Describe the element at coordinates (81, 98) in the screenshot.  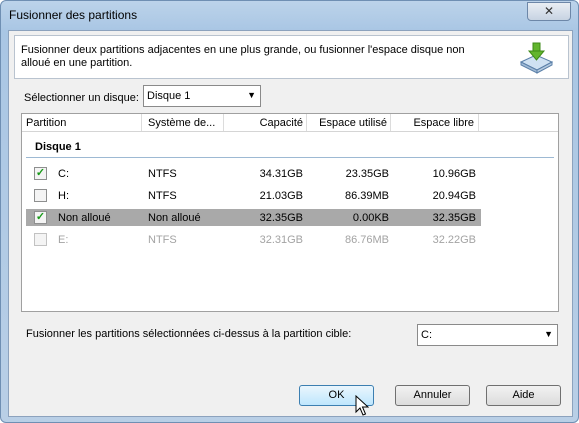
I see `disk-select-label: Sélectionner un disque:` at that location.